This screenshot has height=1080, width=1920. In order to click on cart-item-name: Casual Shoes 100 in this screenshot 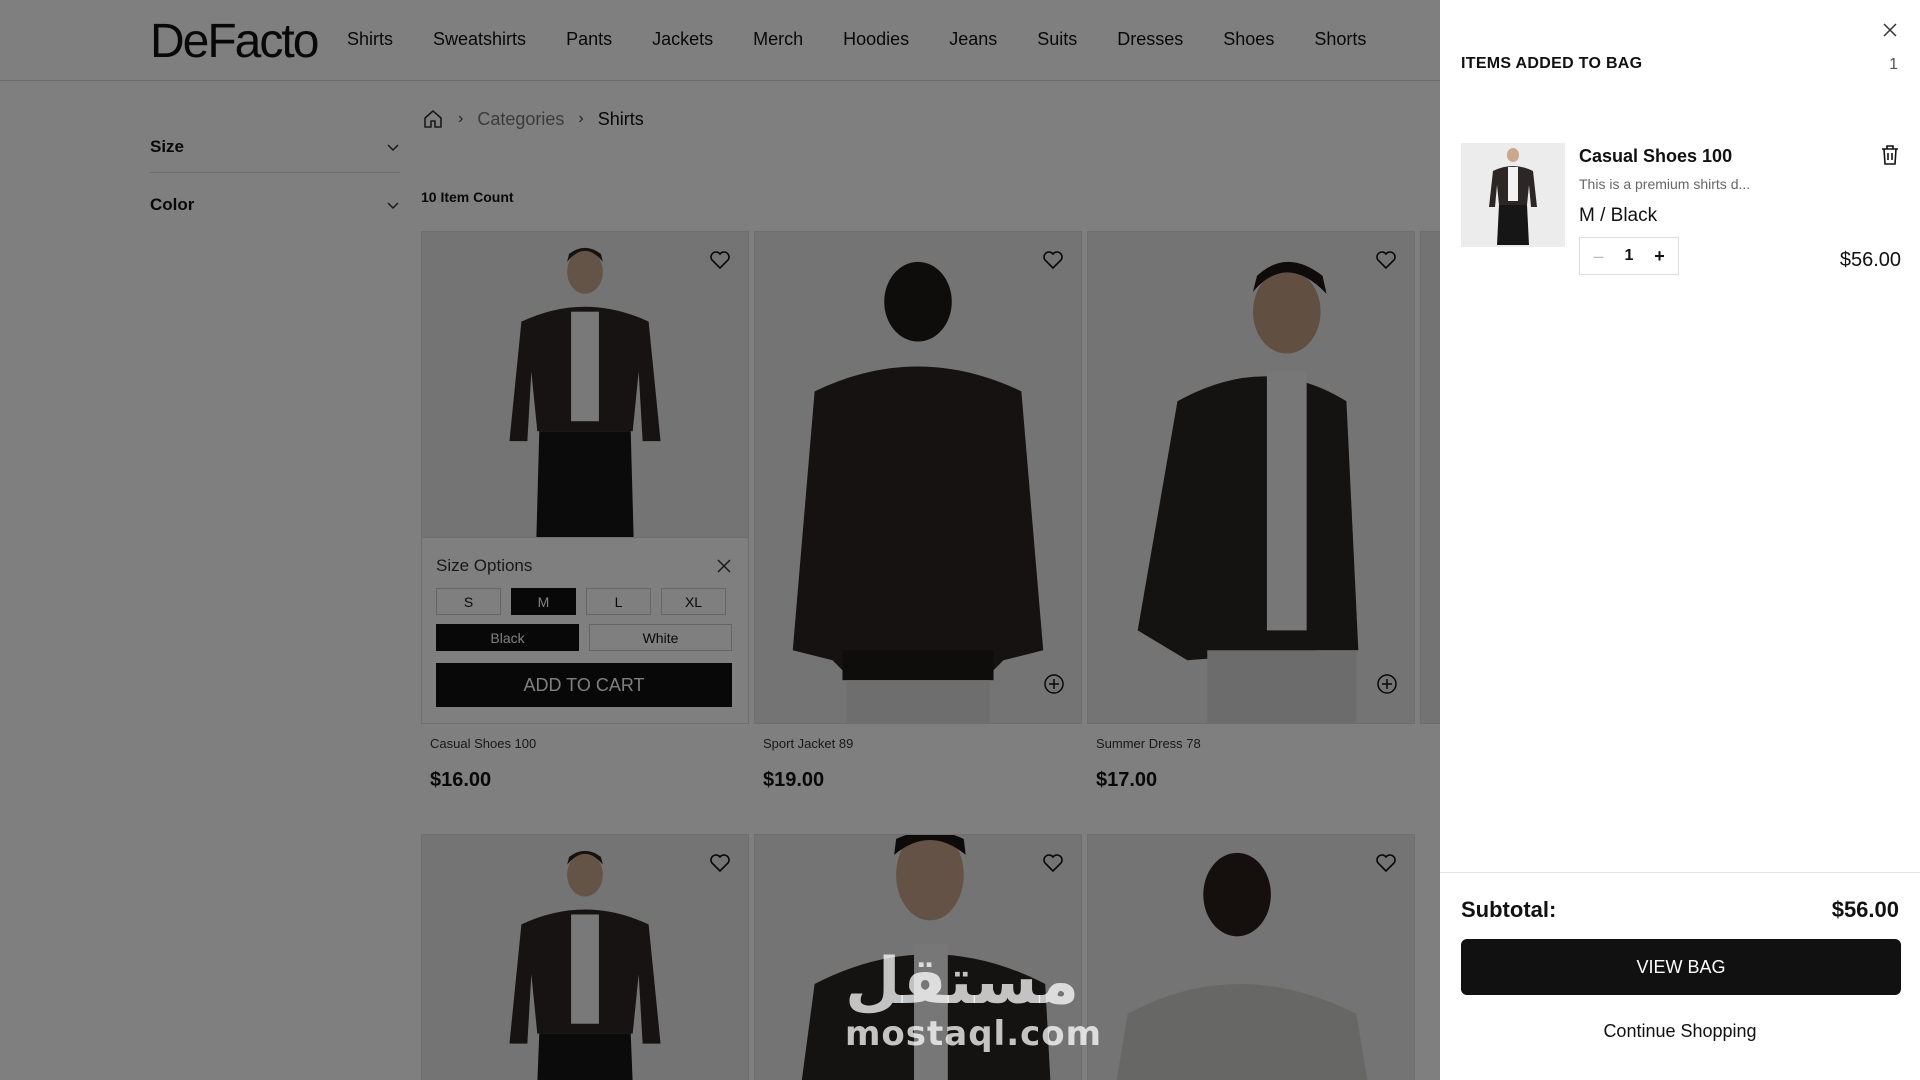, I will do `click(1655, 156)`.